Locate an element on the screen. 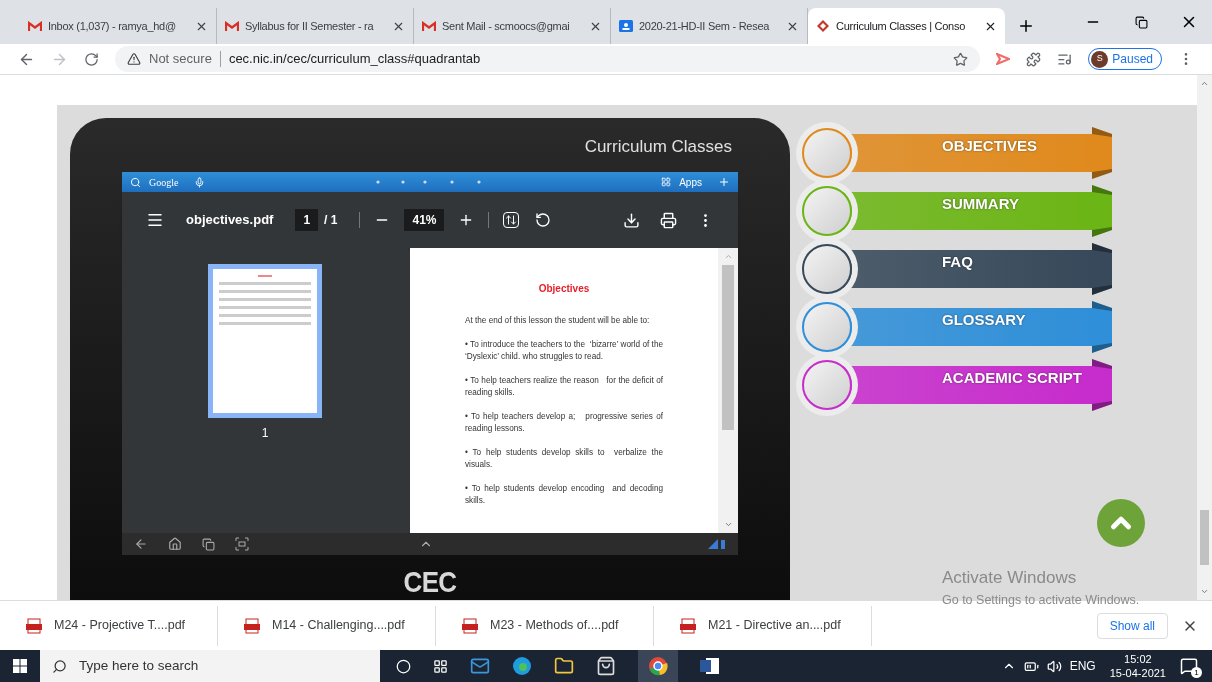  browser-tab: Curriculum Classes | Conso is located at coordinates (906, 26).